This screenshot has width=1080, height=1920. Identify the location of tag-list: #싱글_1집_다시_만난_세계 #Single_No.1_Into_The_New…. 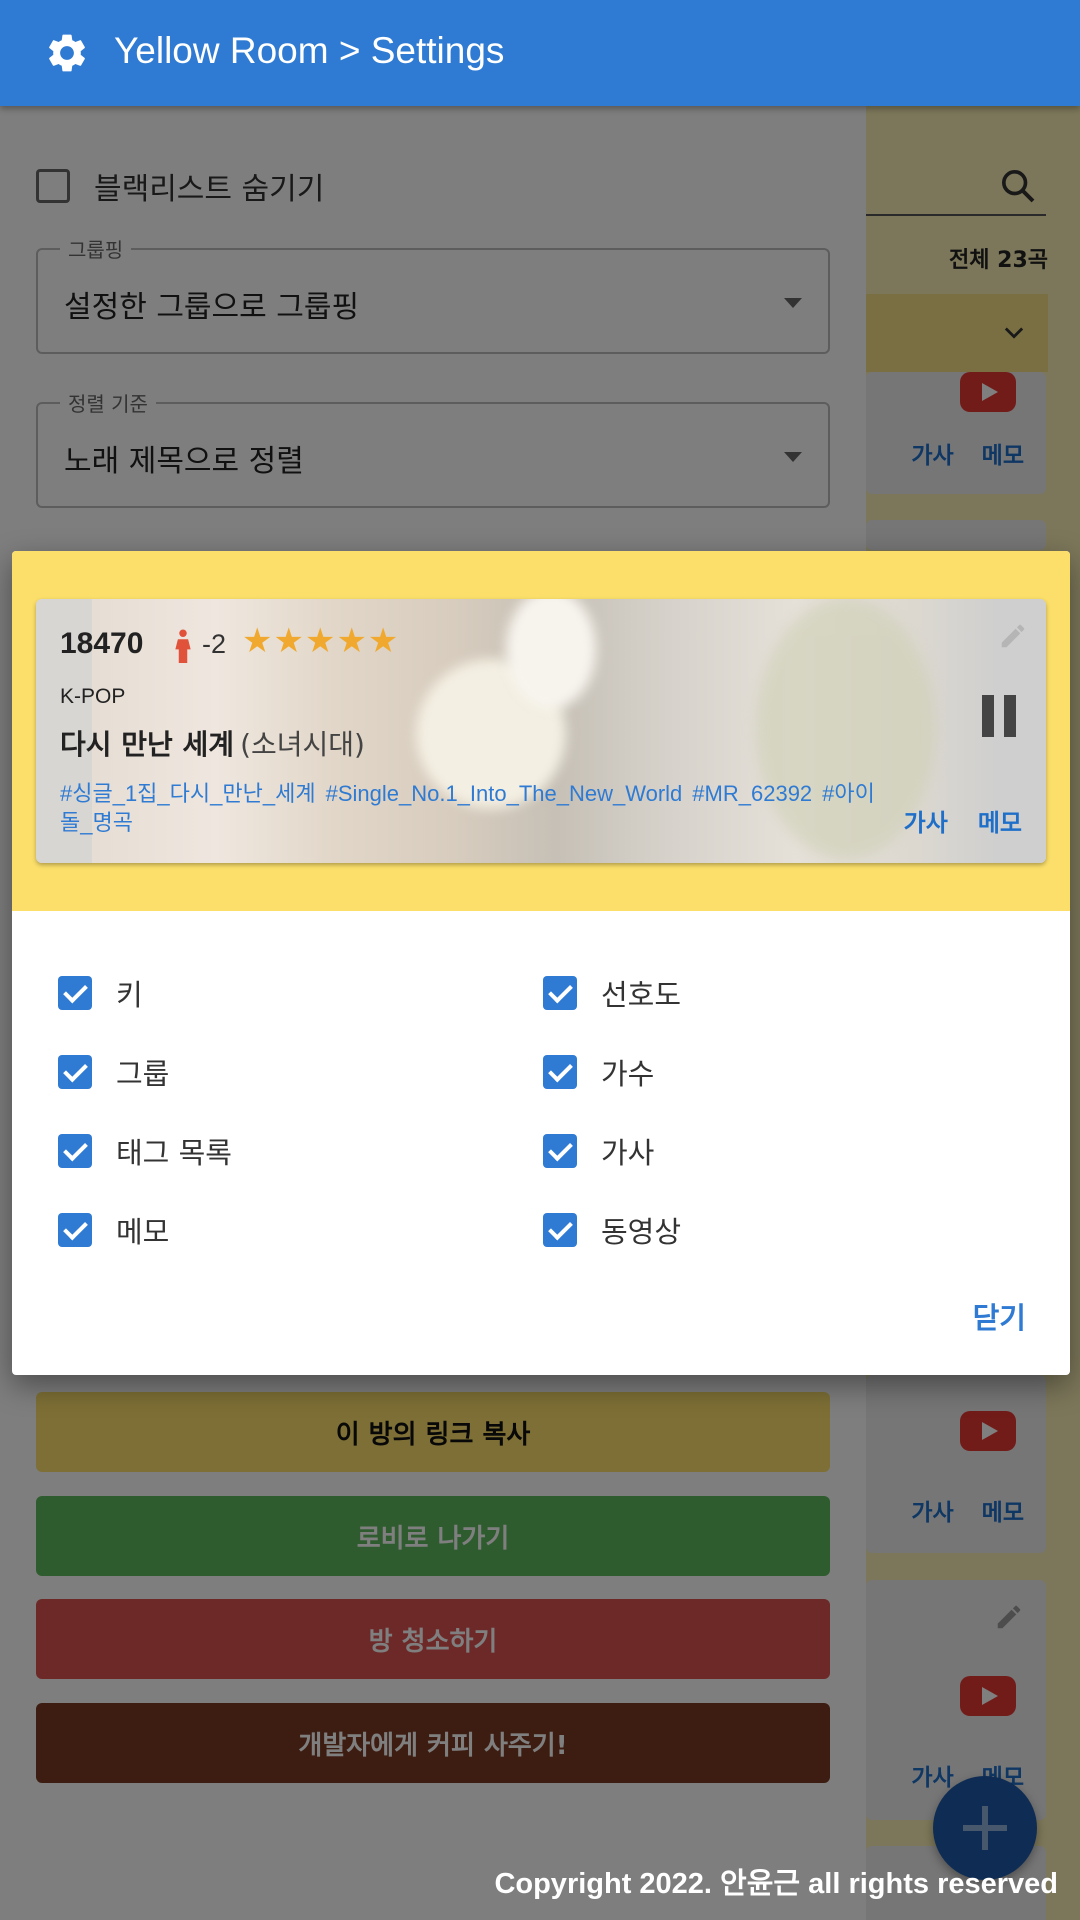
(475, 808).